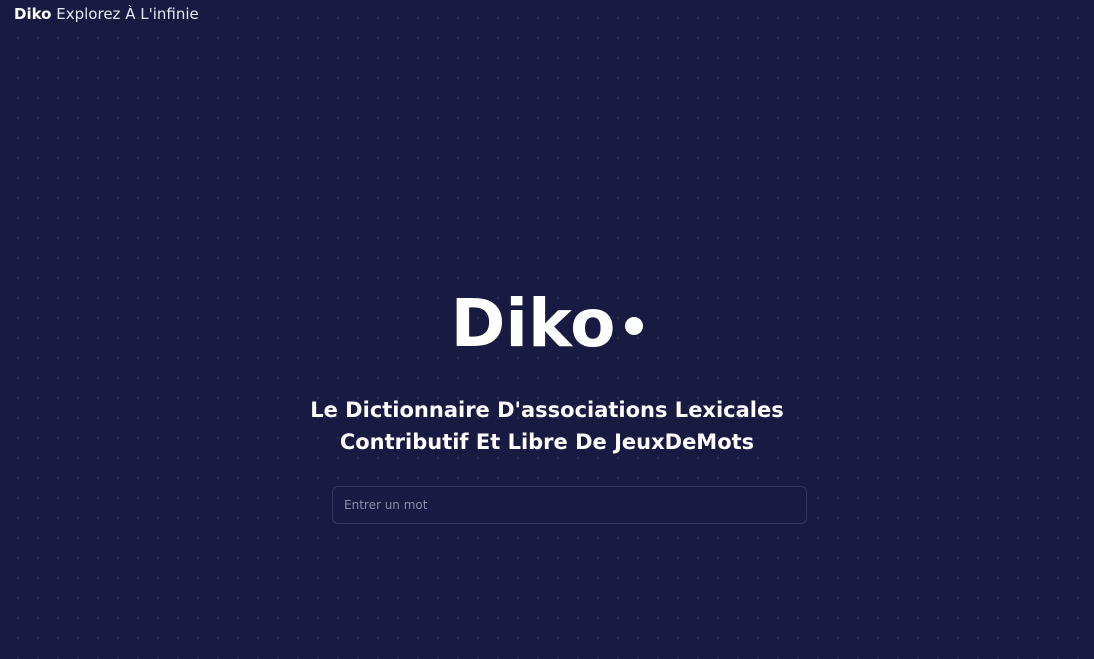 The width and height of the screenshot is (1094, 659). Describe the element at coordinates (547, 442) in the screenshot. I see `subtitle-line-2: Contributif Et Libre De JeuxDeMots` at that location.